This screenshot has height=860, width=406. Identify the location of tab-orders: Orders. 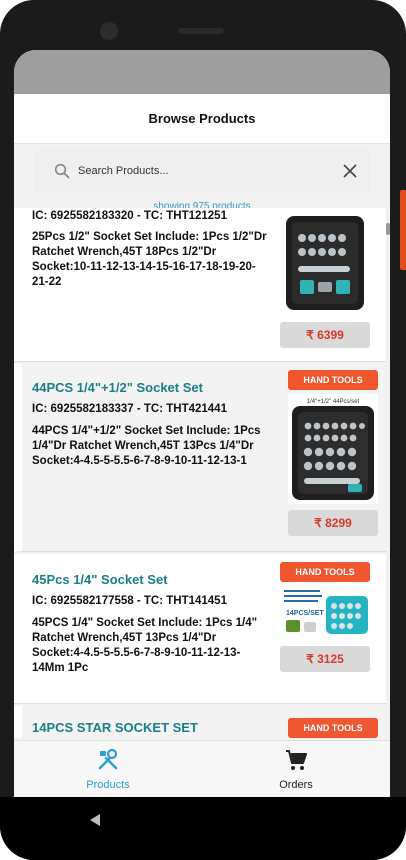
(296, 769).